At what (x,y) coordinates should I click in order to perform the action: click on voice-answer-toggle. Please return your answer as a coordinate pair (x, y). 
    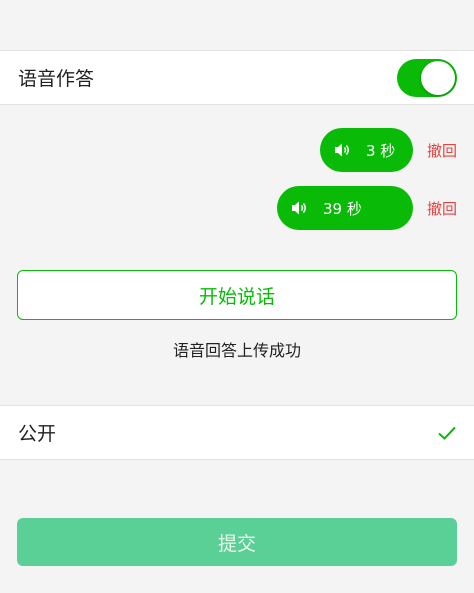
    Looking at the image, I should click on (427, 77).